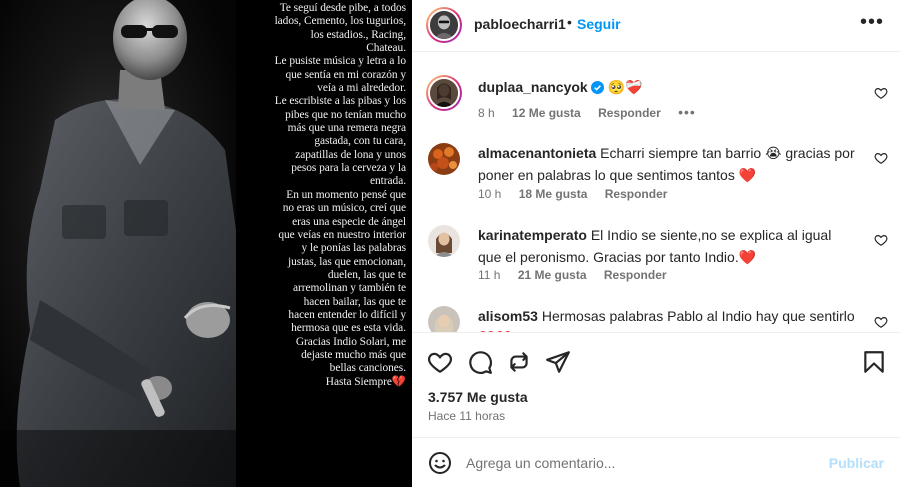 The image size is (900, 487). What do you see at coordinates (361, 88) in the screenshot?
I see `story-line: veía a mi alrededor.` at bounding box center [361, 88].